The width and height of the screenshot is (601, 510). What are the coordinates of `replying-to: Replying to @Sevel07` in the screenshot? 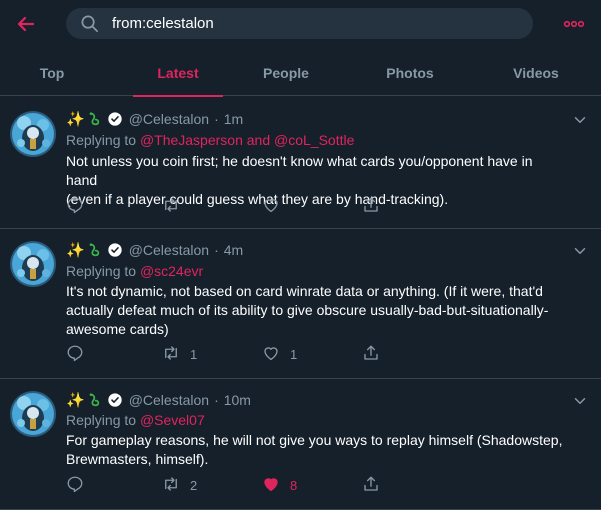 It's located at (135, 420).